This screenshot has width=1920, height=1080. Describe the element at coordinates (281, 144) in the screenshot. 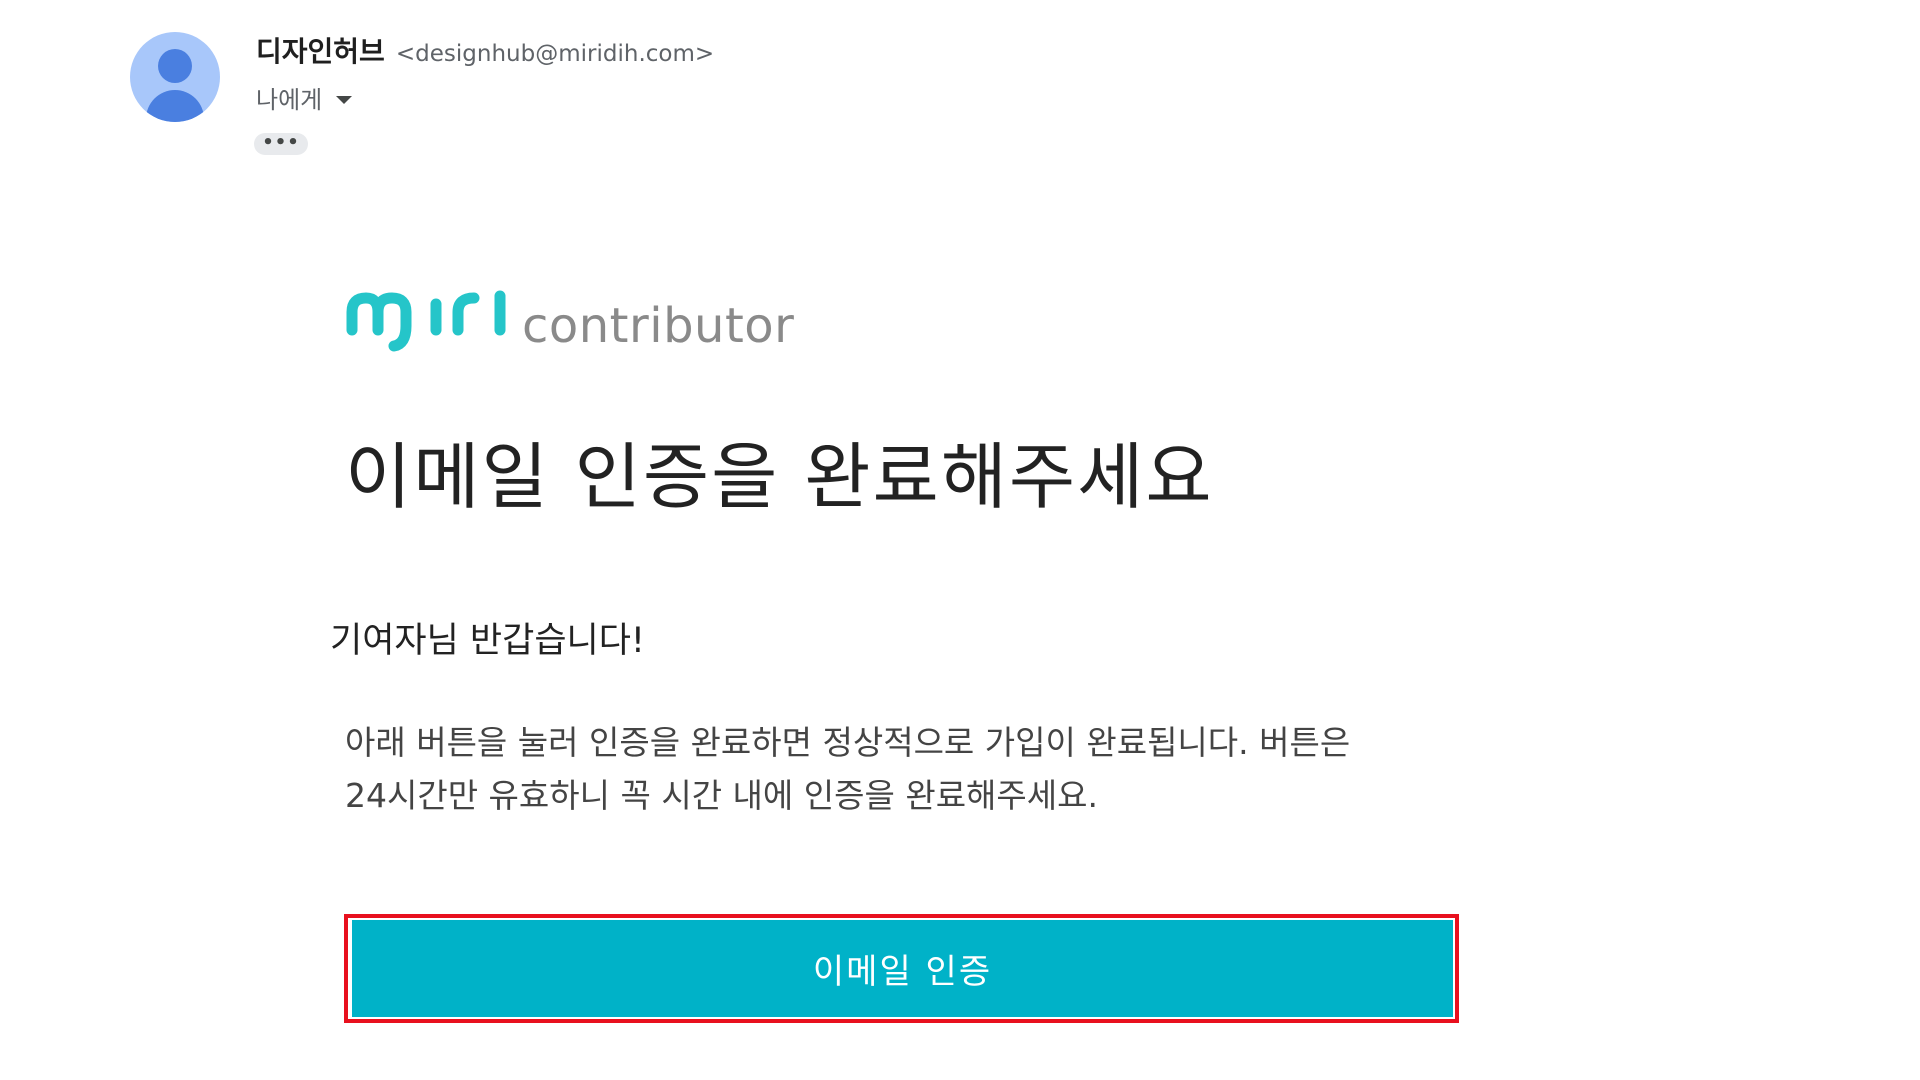

I see `show-trimmed-content-button: •••` at that location.